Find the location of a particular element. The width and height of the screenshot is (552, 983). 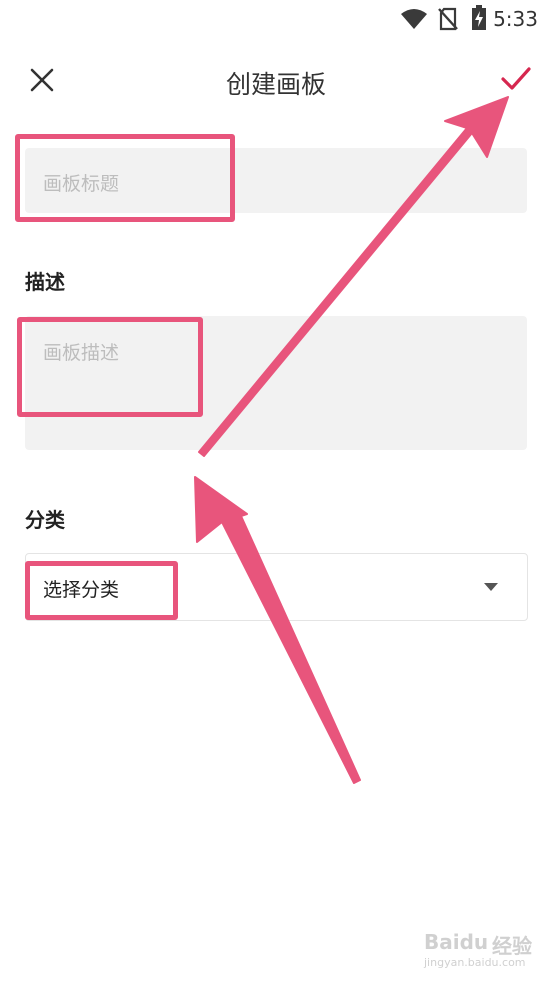

annotation-arrow-up is located at coordinates (277, 630).